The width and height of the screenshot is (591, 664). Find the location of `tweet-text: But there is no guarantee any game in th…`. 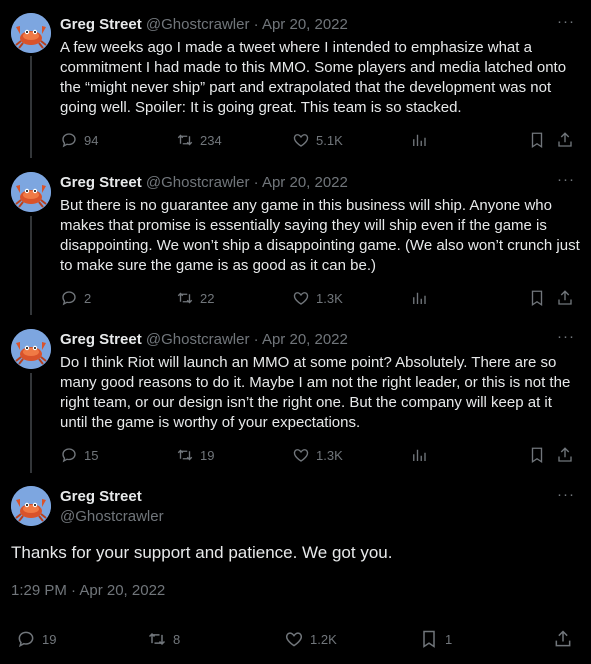

tweet-text: But there is no guarantee any game in th… is located at coordinates (320, 235).